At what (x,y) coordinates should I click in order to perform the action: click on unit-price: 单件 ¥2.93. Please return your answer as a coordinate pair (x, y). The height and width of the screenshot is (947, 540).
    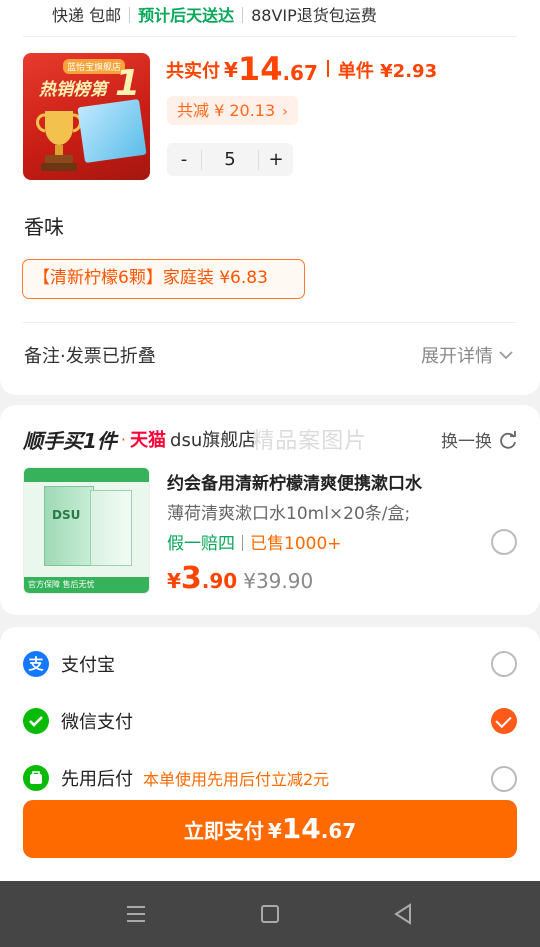
    Looking at the image, I should click on (387, 71).